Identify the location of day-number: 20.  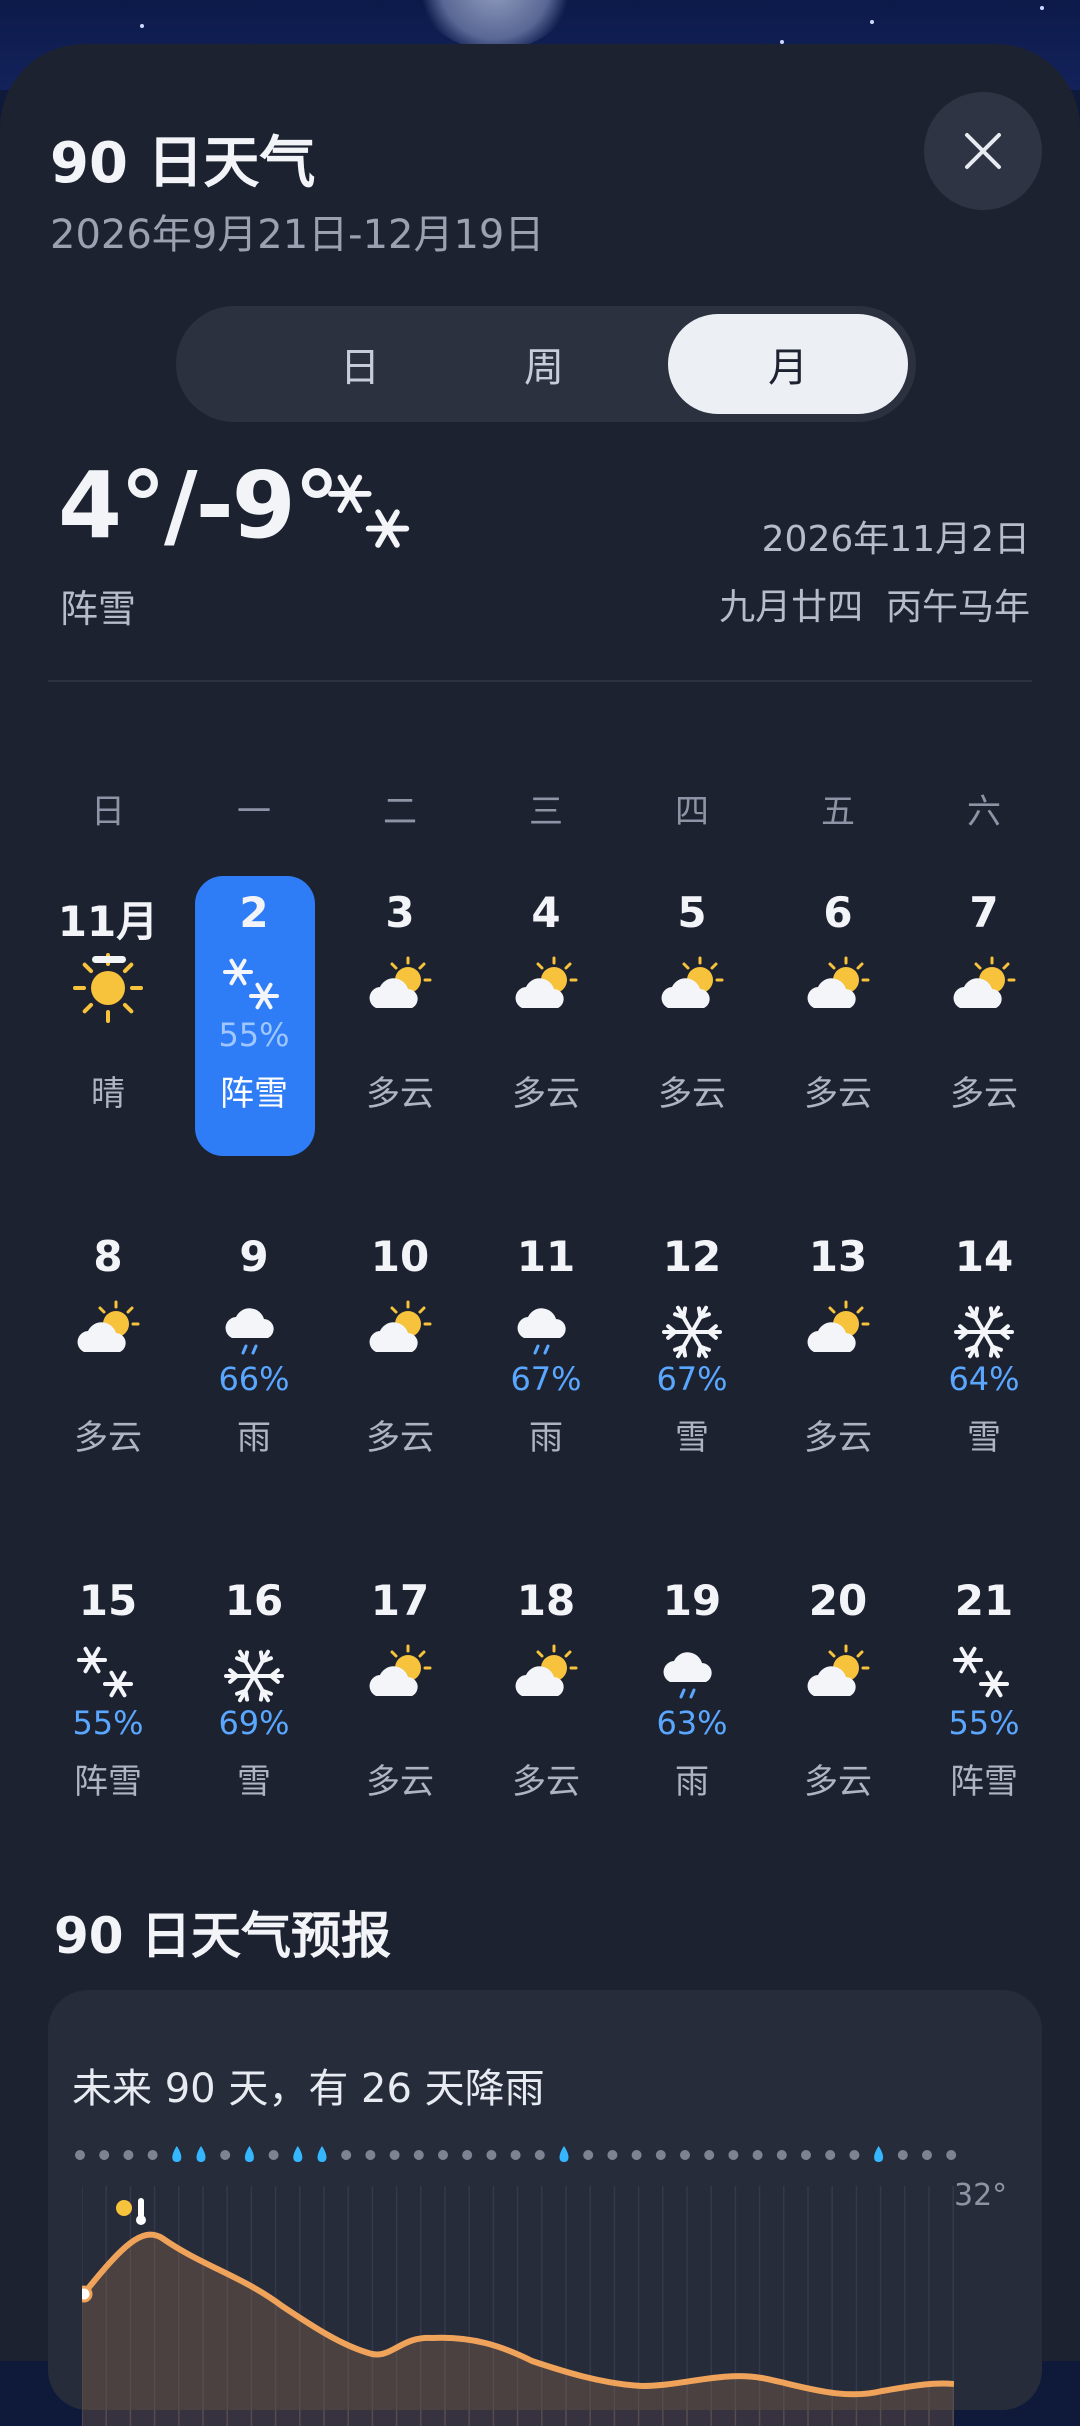
(838, 1600).